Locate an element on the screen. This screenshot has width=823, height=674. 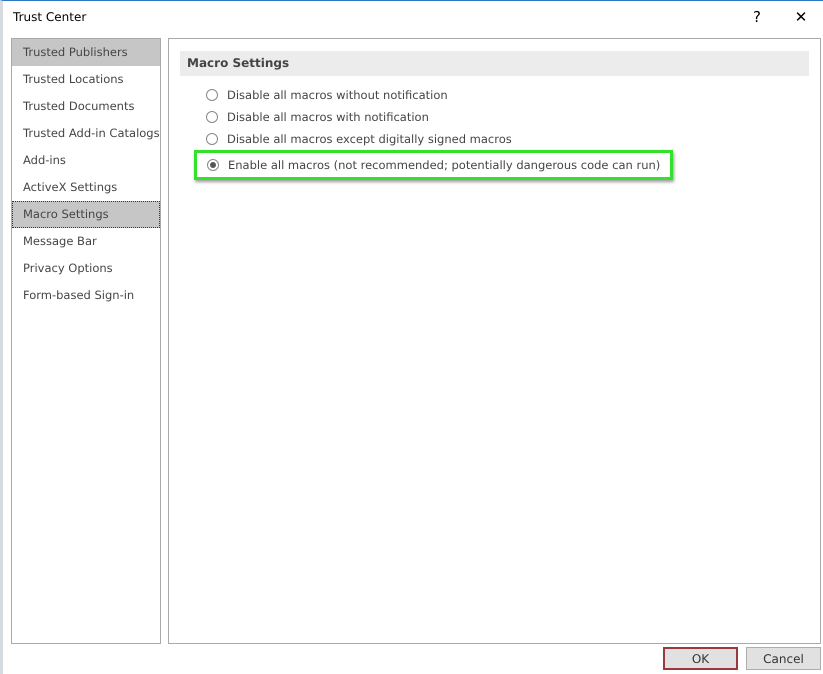
sidebar-item: Privacy Options is located at coordinates (86, 268).